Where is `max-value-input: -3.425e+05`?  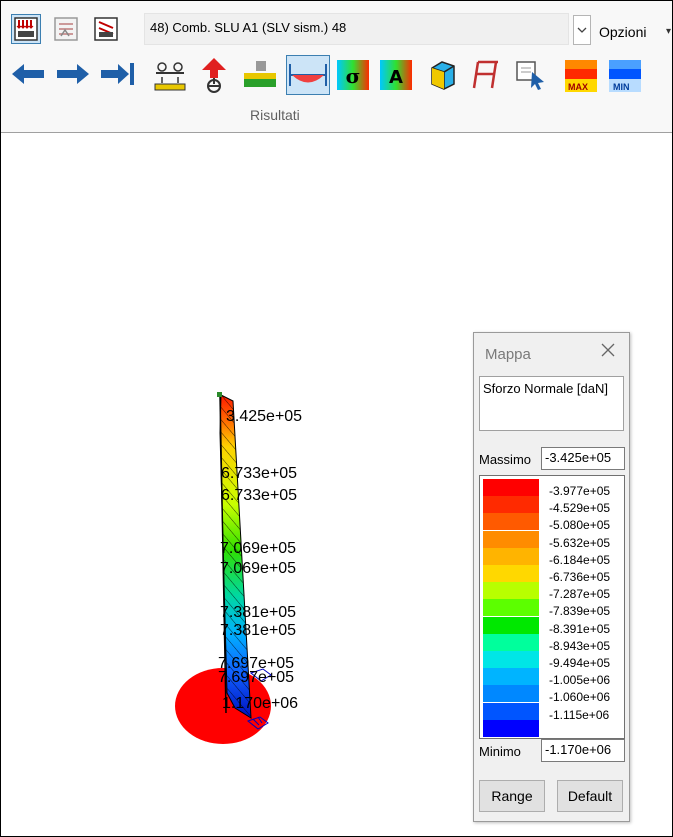
max-value-input: -3.425e+05 is located at coordinates (583, 458).